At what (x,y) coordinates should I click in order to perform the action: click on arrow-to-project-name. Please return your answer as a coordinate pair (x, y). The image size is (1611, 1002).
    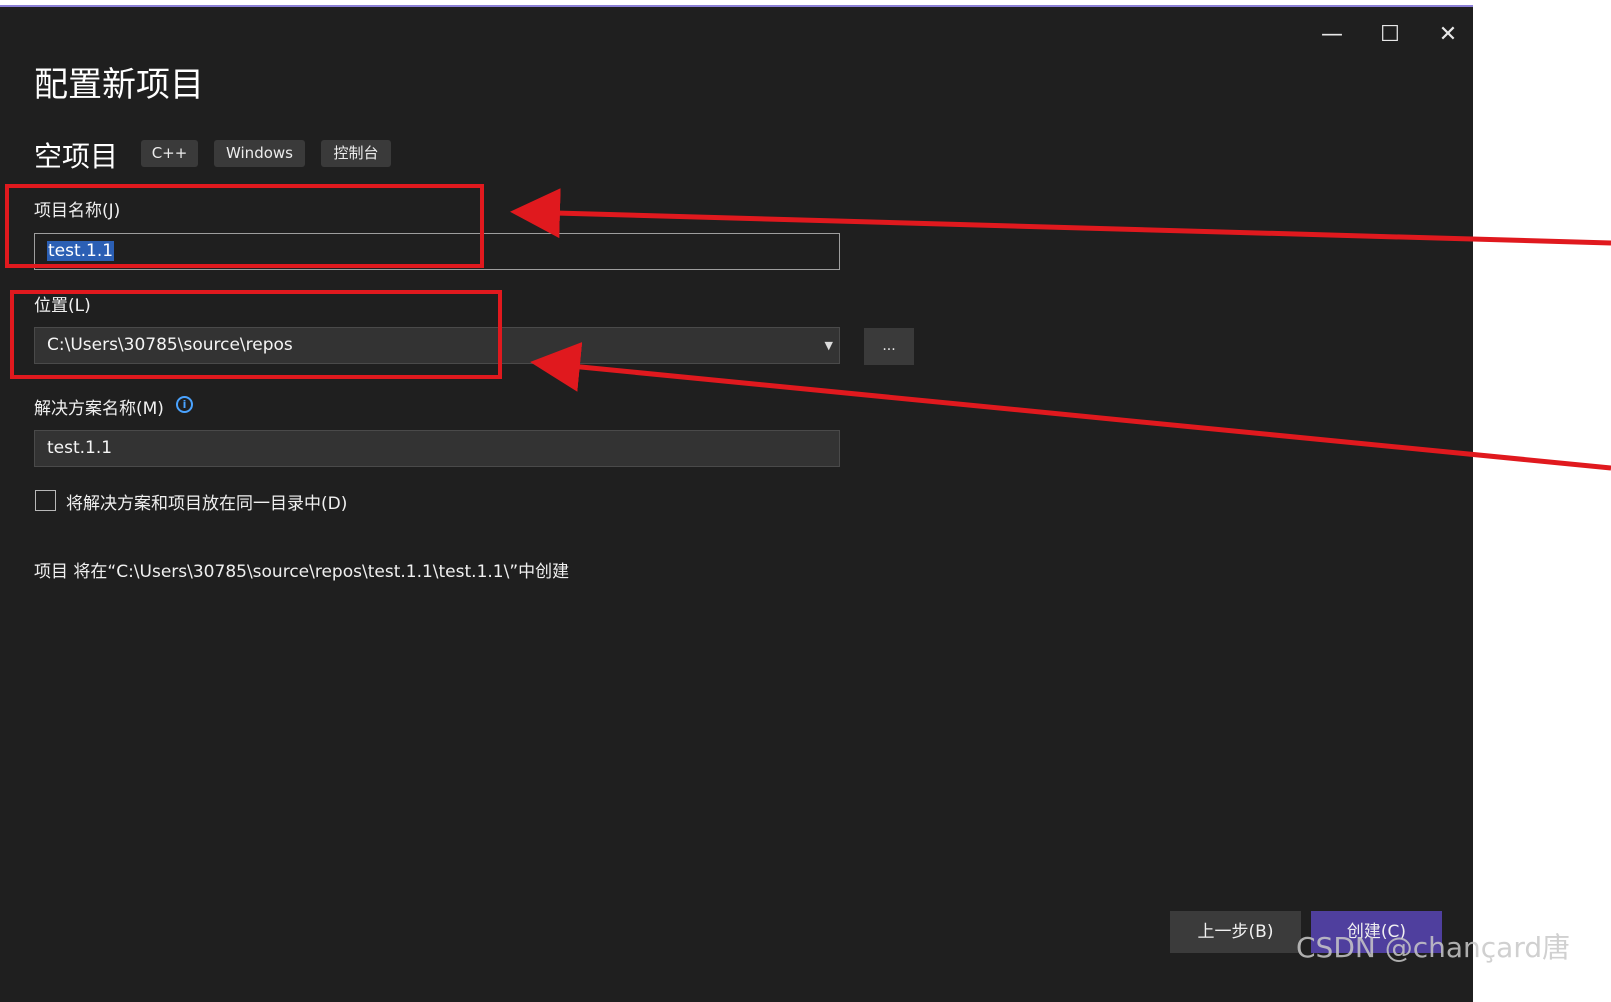
    Looking at the image, I should click on (1060, 217).